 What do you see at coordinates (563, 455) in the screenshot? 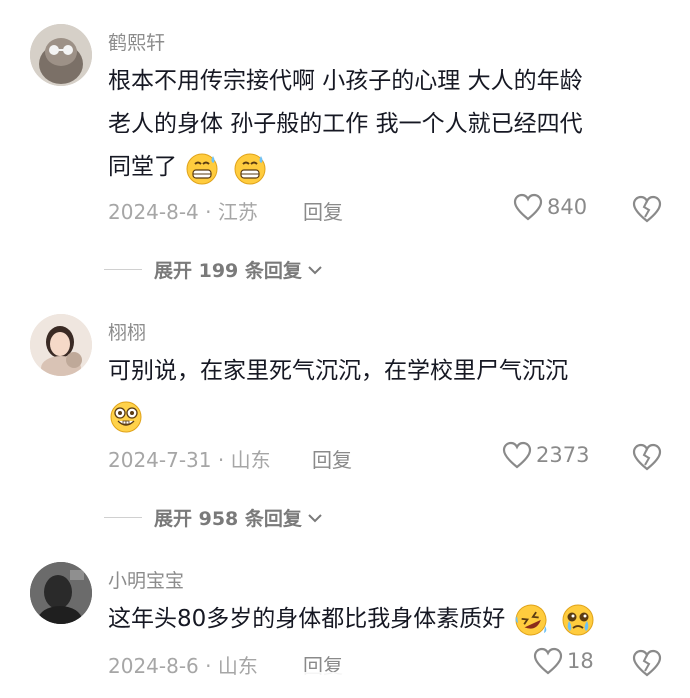
I see `like-count: 2373` at bounding box center [563, 455].